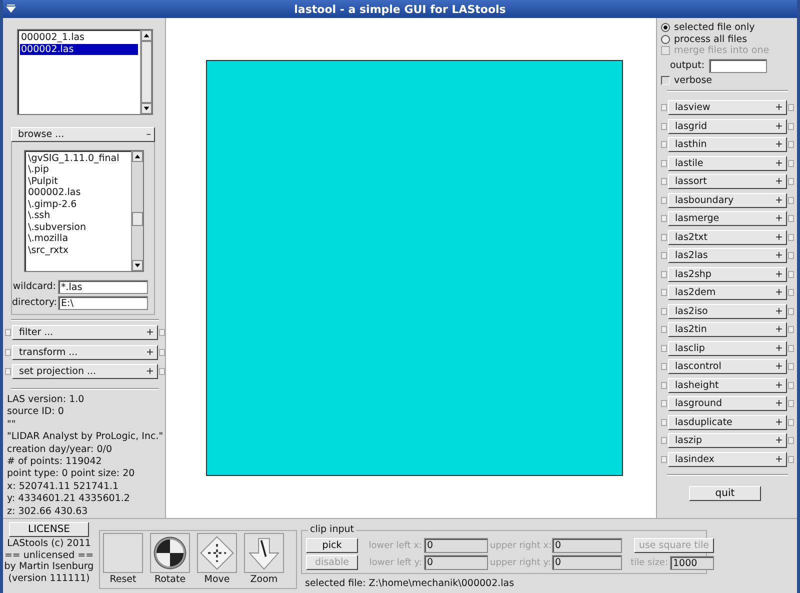 This screenshot has width=800, height=593. What do you see at coordinates (264, 579) in the screenshot?
I see `view-button-label: Zoom` at bounding box center [264, 579].